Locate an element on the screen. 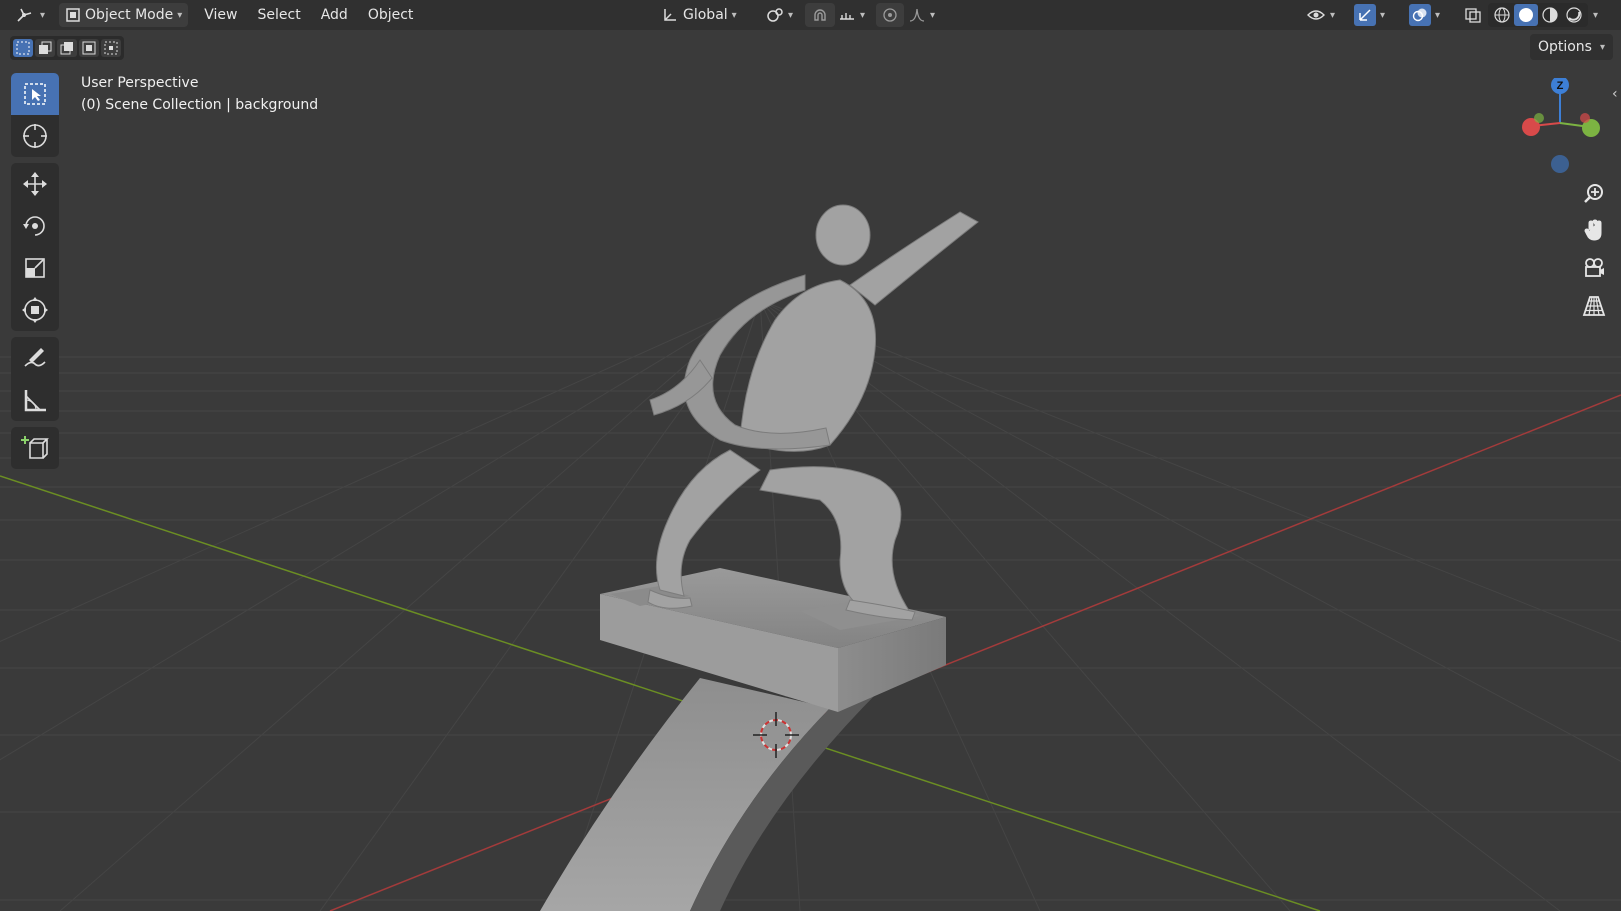 The image size is (1621, 911). measure-tool is located at coordinates (35, 400).